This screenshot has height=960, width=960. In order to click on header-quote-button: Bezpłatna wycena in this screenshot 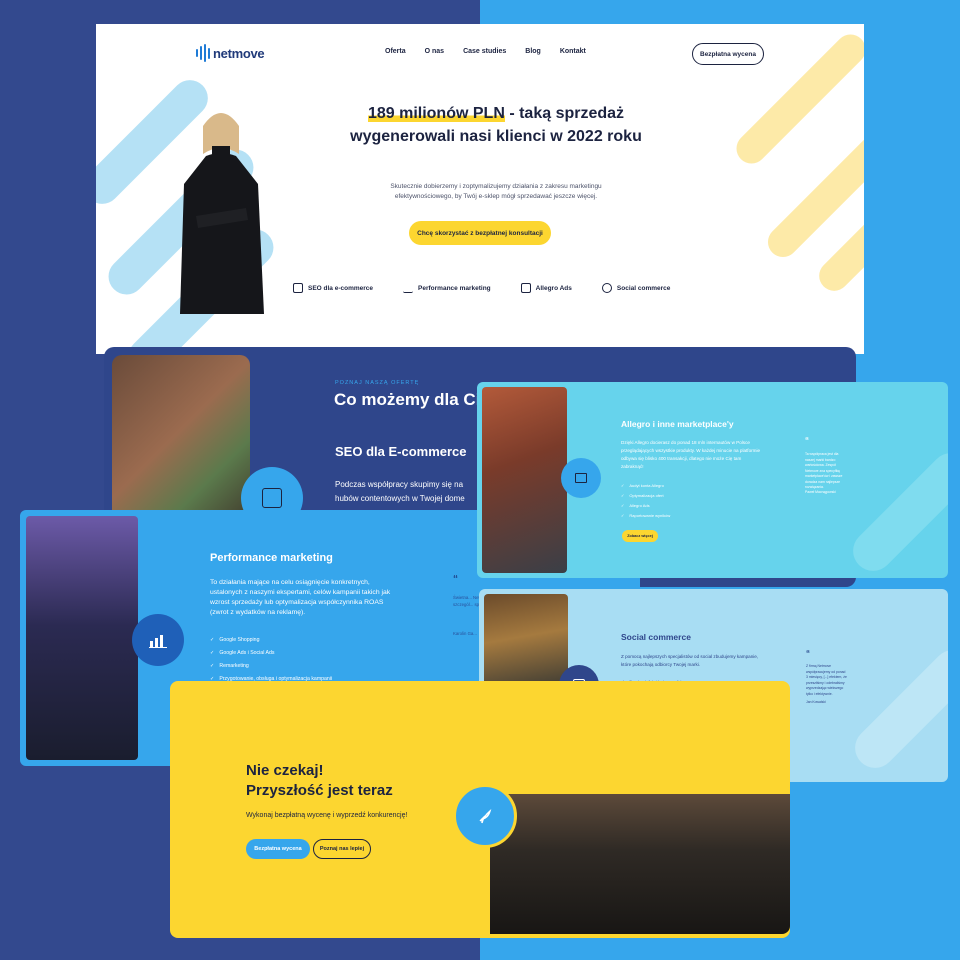, I will do `click(728, 54)`.